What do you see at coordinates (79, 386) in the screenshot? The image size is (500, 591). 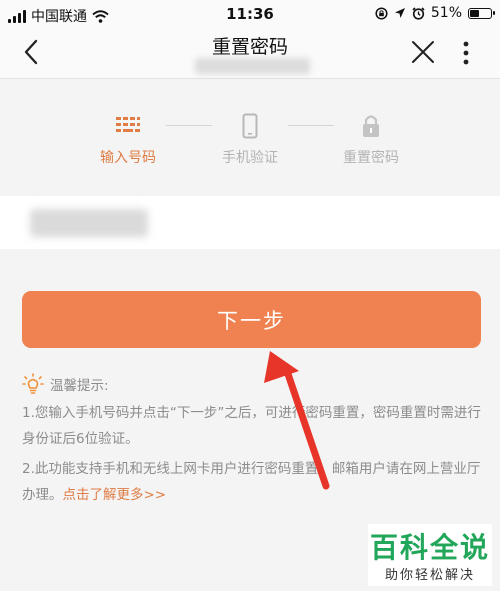 I see `tips-heading: 温馨提示:` at bounding box center [79, 386].